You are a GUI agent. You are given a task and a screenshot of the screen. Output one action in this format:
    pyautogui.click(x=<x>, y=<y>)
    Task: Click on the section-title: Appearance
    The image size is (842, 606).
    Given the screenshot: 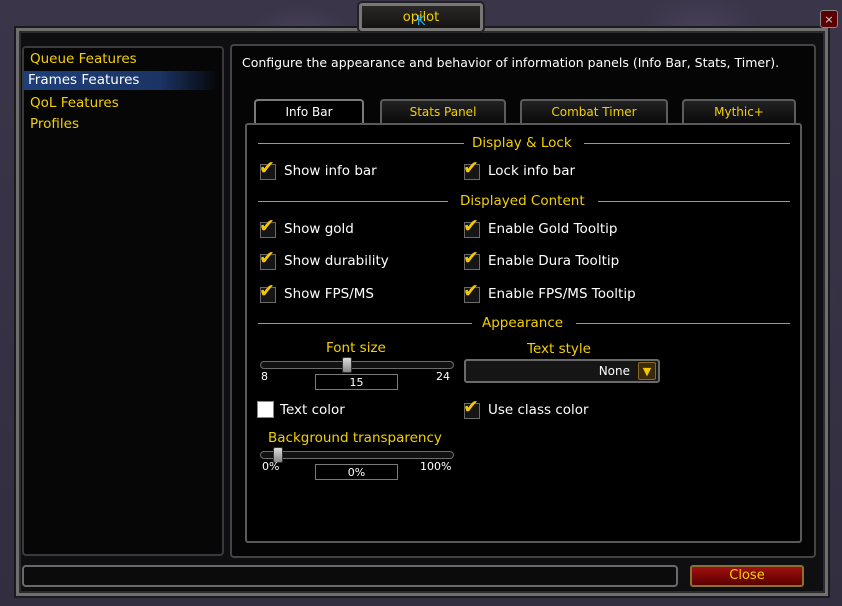 What is the action you would take?
    pyautogui.click(x=523, y=323)
    